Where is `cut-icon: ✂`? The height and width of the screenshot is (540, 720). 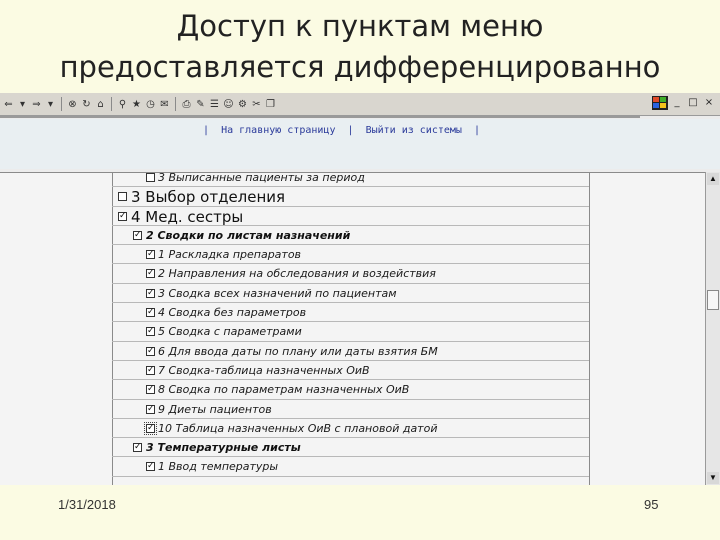
cut-icon: ✂ is located at coordinates (256, 104).